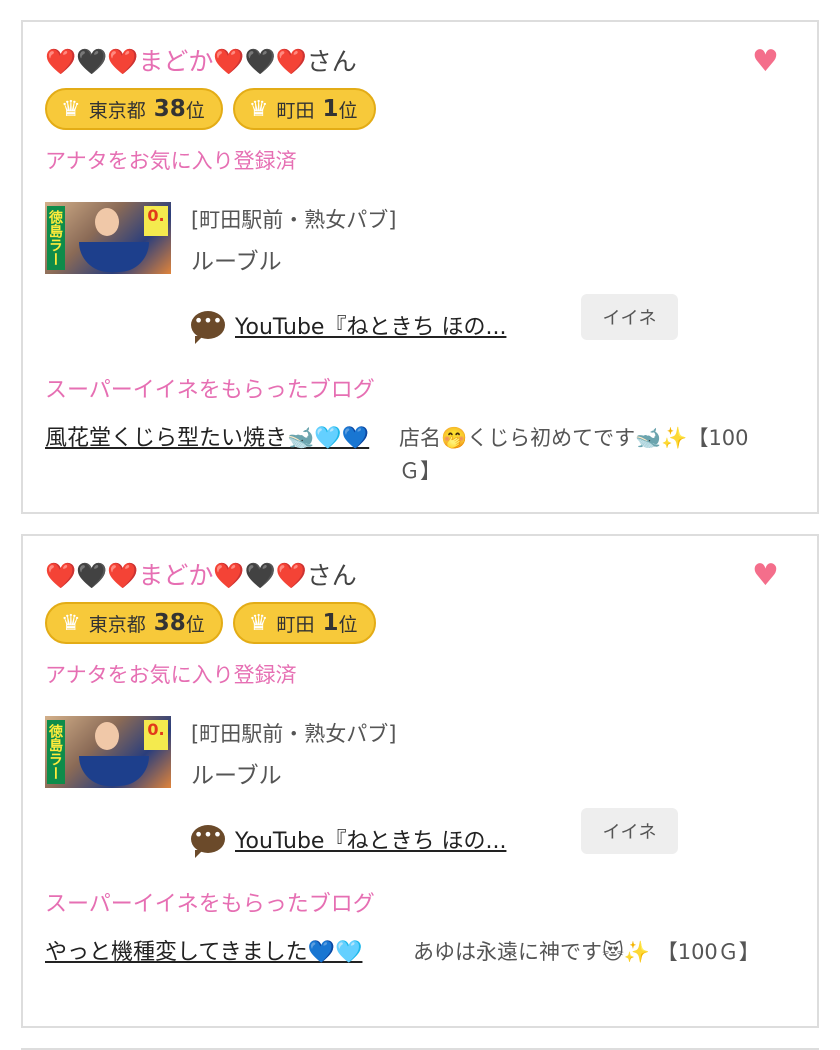  What do you see at coordinates (217, 952) in the screenshot?
I see `blog-title-link: やっと機種変してきました💙🩵` at bounding box center [217, 952].